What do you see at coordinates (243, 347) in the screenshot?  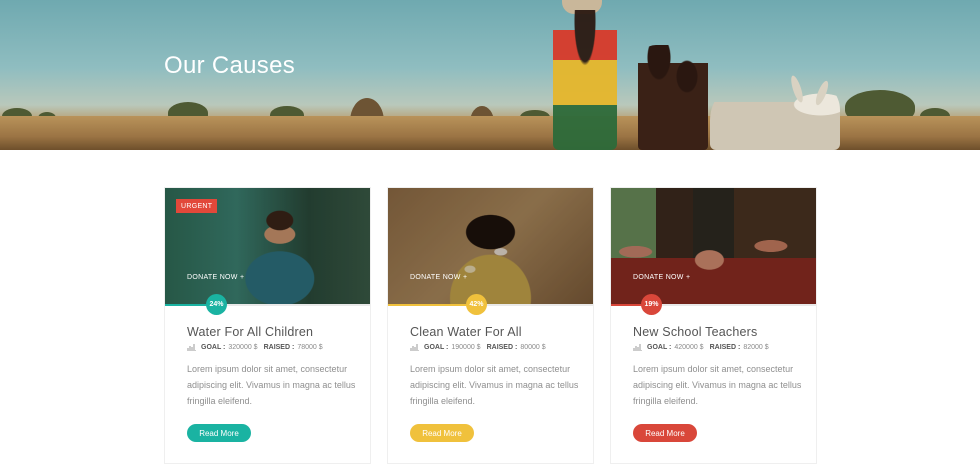 I see `goal-value: 320000 $` at bounding box center [243, 347].